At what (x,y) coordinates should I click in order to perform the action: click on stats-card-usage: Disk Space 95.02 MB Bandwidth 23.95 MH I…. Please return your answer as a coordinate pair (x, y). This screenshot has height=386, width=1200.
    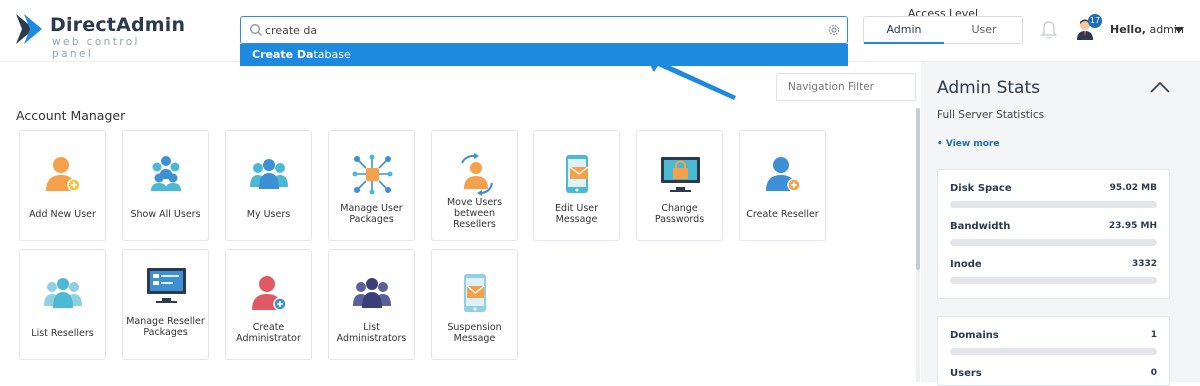
    Looking at the image, I should click on (1053, 234).